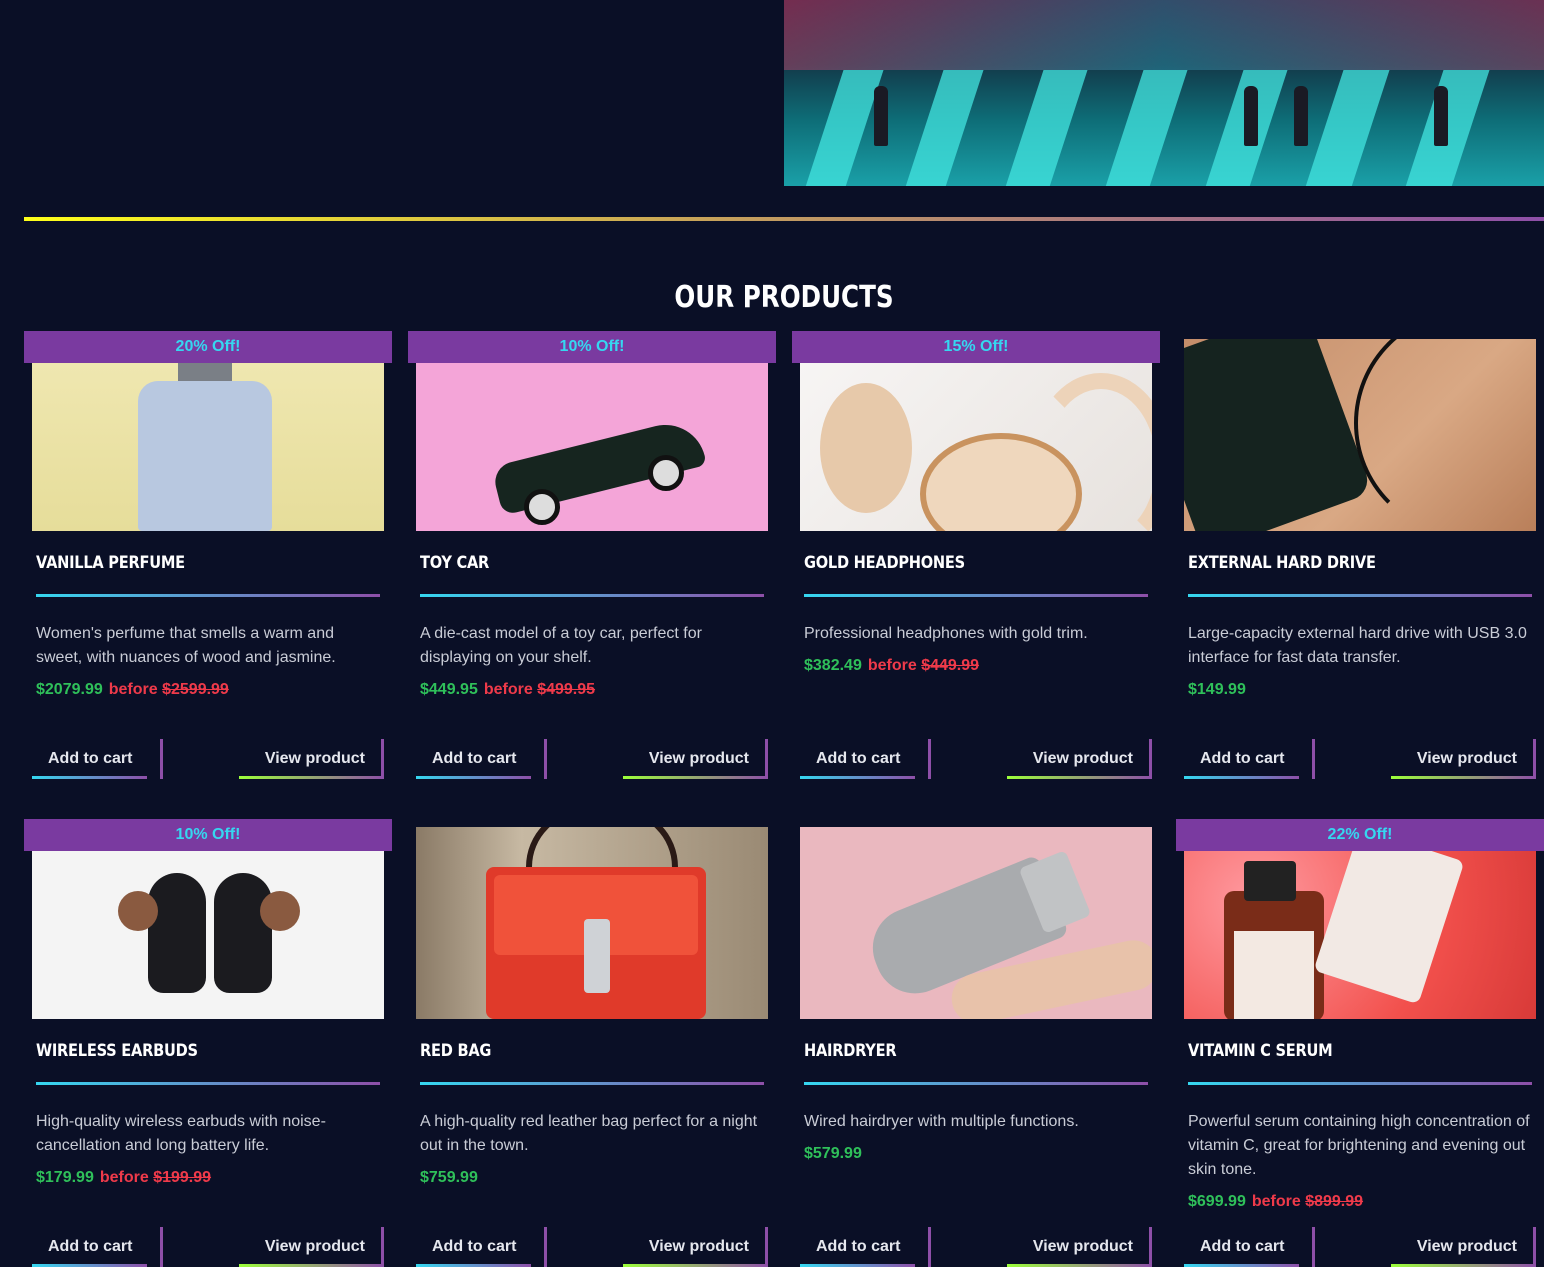  What do you see at coordinates (449, 689) in the screenshot?
I see `current-price: $449.95` at bounding box center [449, 689].